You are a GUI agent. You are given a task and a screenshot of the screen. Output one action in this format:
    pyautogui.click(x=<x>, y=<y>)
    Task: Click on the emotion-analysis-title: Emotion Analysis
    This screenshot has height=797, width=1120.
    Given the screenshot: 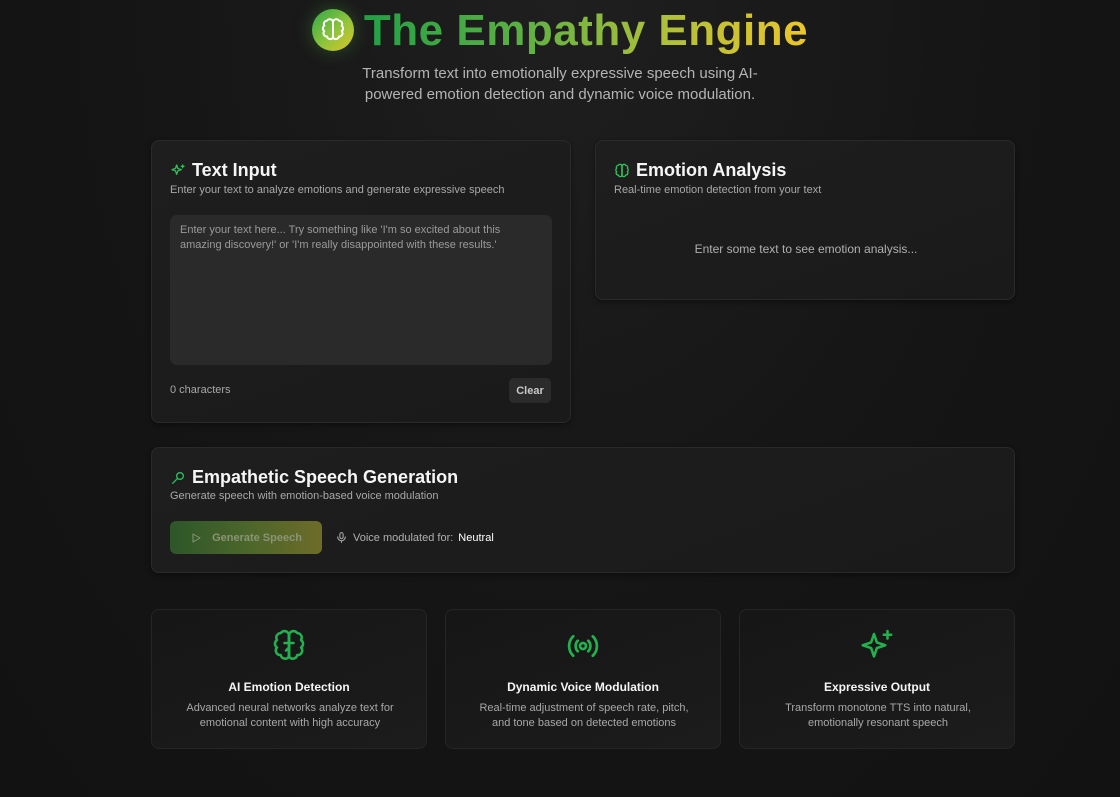 What is the action you would take?
    pyautogui.click(x=700, y=170)
    